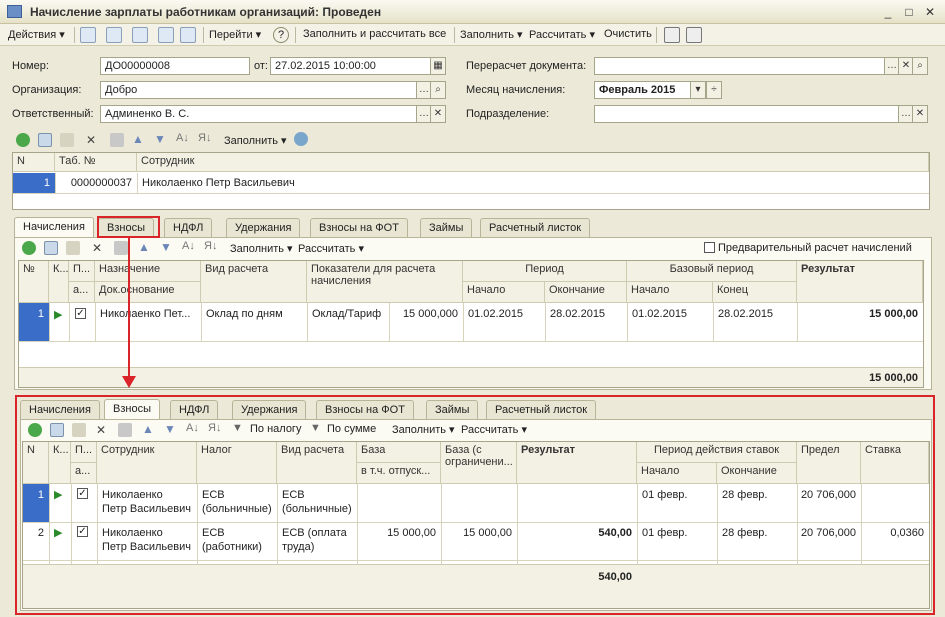  What do you see at coordinates (53, 114) in the screenshot?
I see `responsible-label: Ответственный:` at bounding box center [53, 114].